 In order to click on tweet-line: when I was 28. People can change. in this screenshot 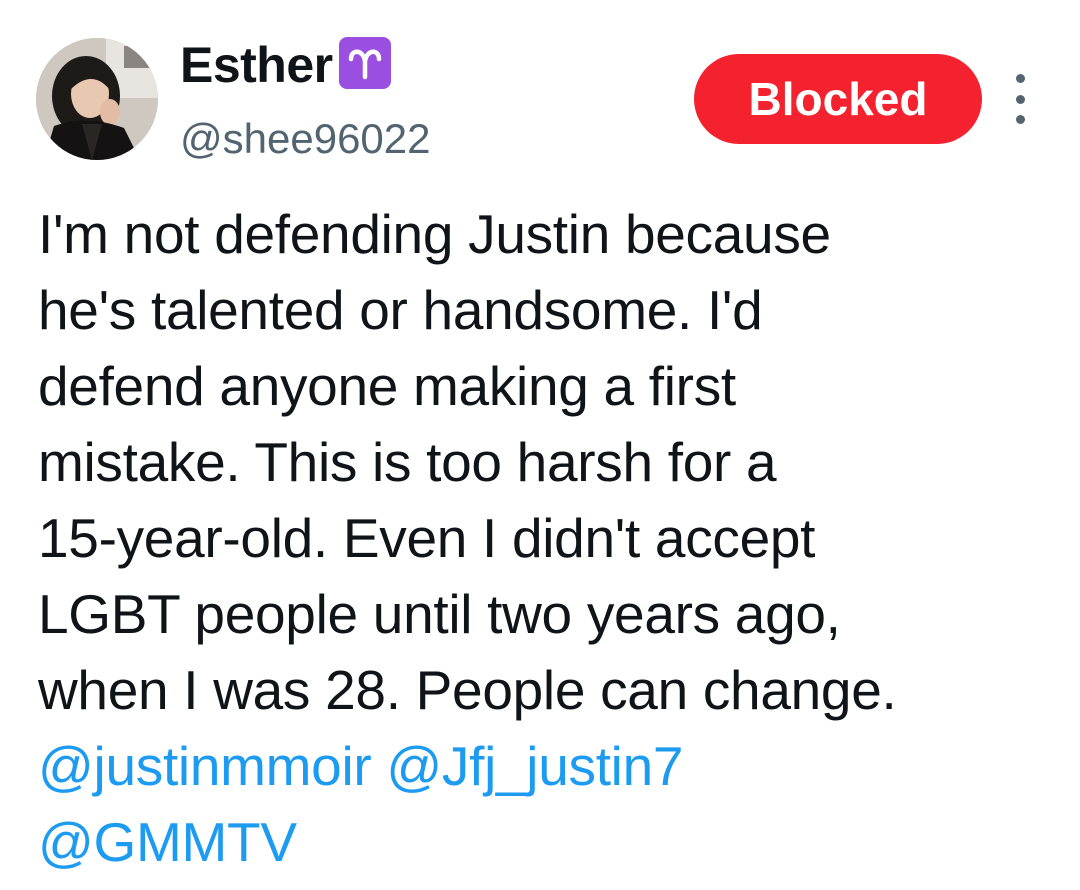, I will do `click(467, 690)`.